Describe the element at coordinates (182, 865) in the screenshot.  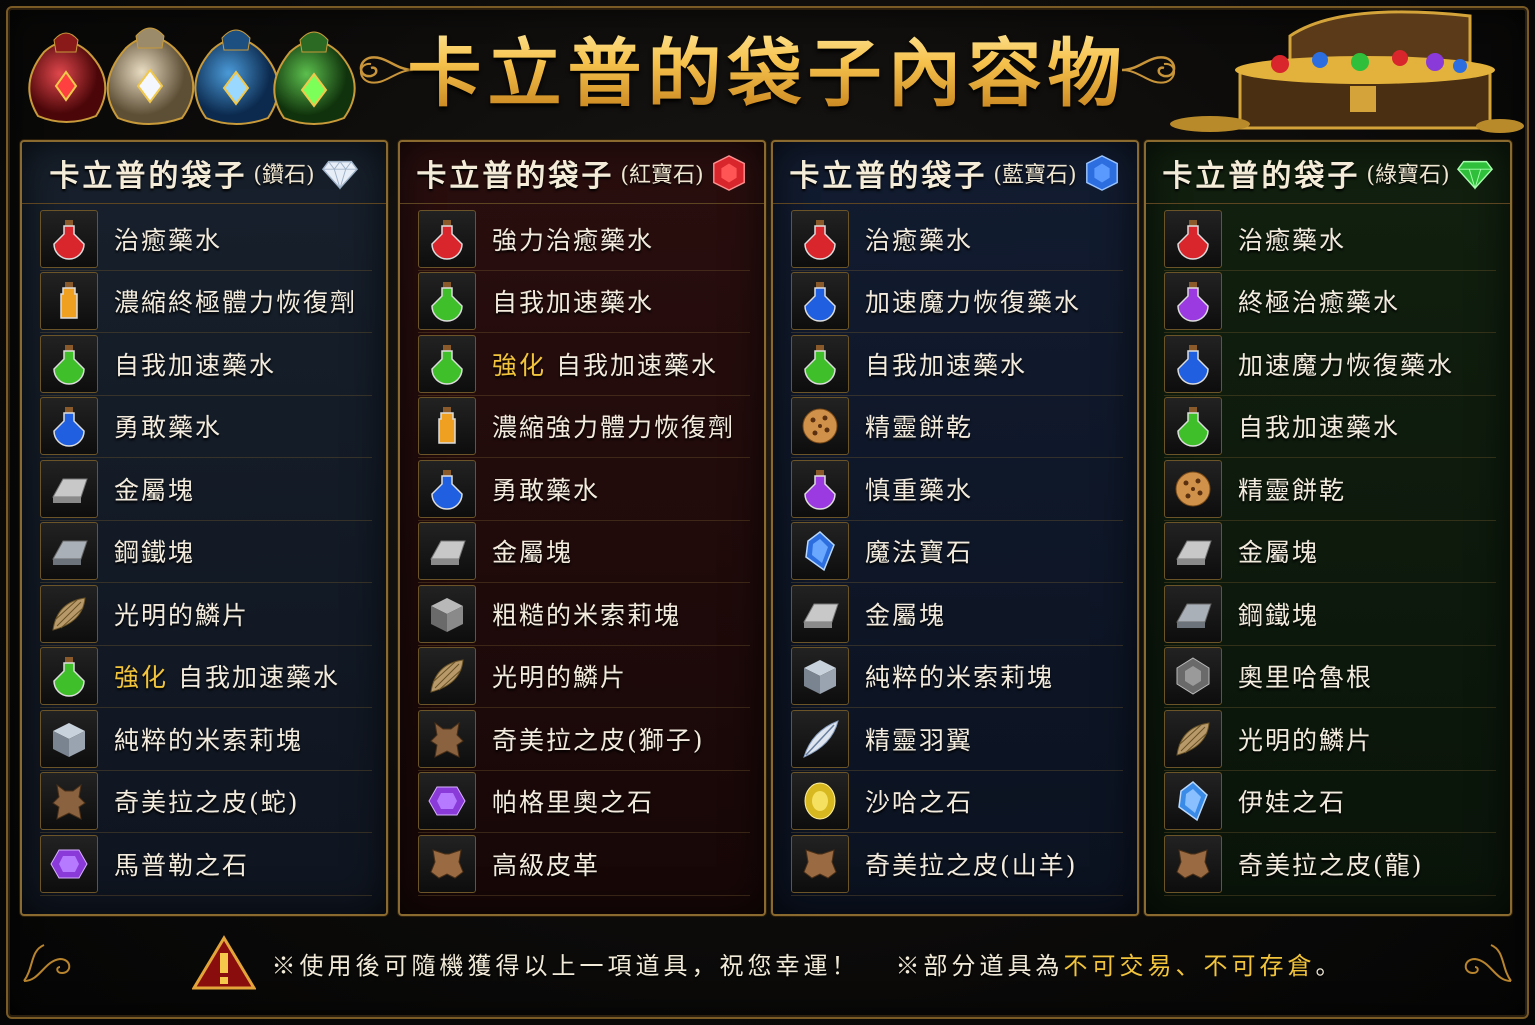
I see `item-label: 馬普勒之石` at that location.